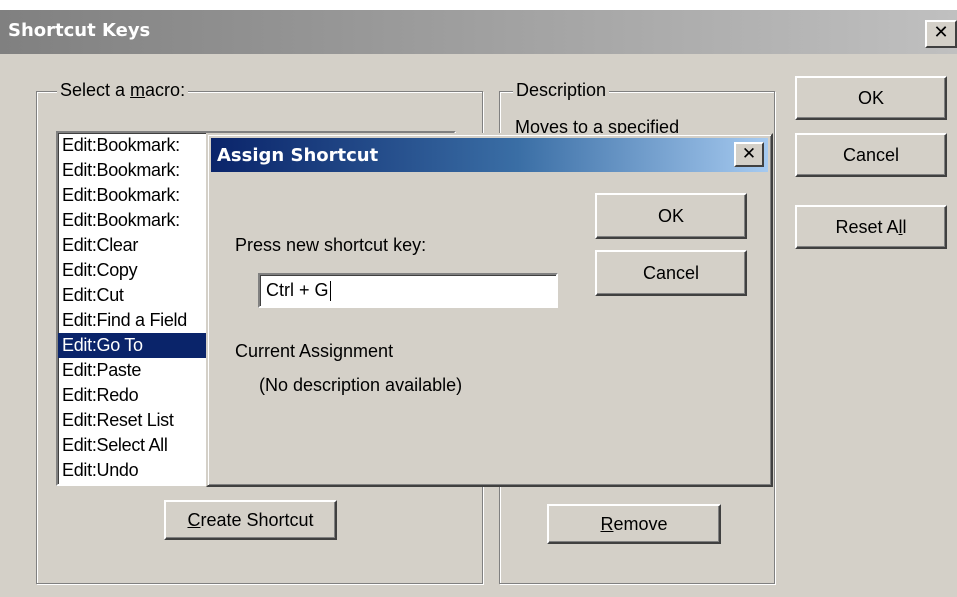 Image resolution: width=957 pixels, height=597 pixels. What do you see at coordinates (408, 290) in the screenshot?
I see `shortcut-key-input: Ctrl + G` at bounding box center [408, 290].